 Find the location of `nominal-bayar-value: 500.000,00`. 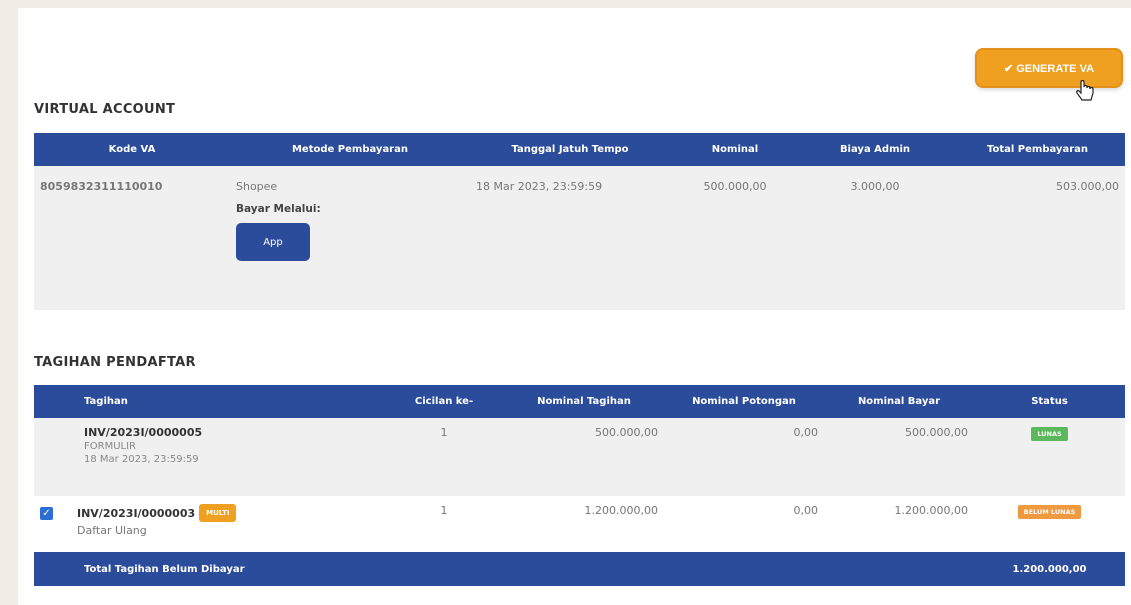

nominal-bayar-value: 500.000,00 is located at coordinates (899, 457).